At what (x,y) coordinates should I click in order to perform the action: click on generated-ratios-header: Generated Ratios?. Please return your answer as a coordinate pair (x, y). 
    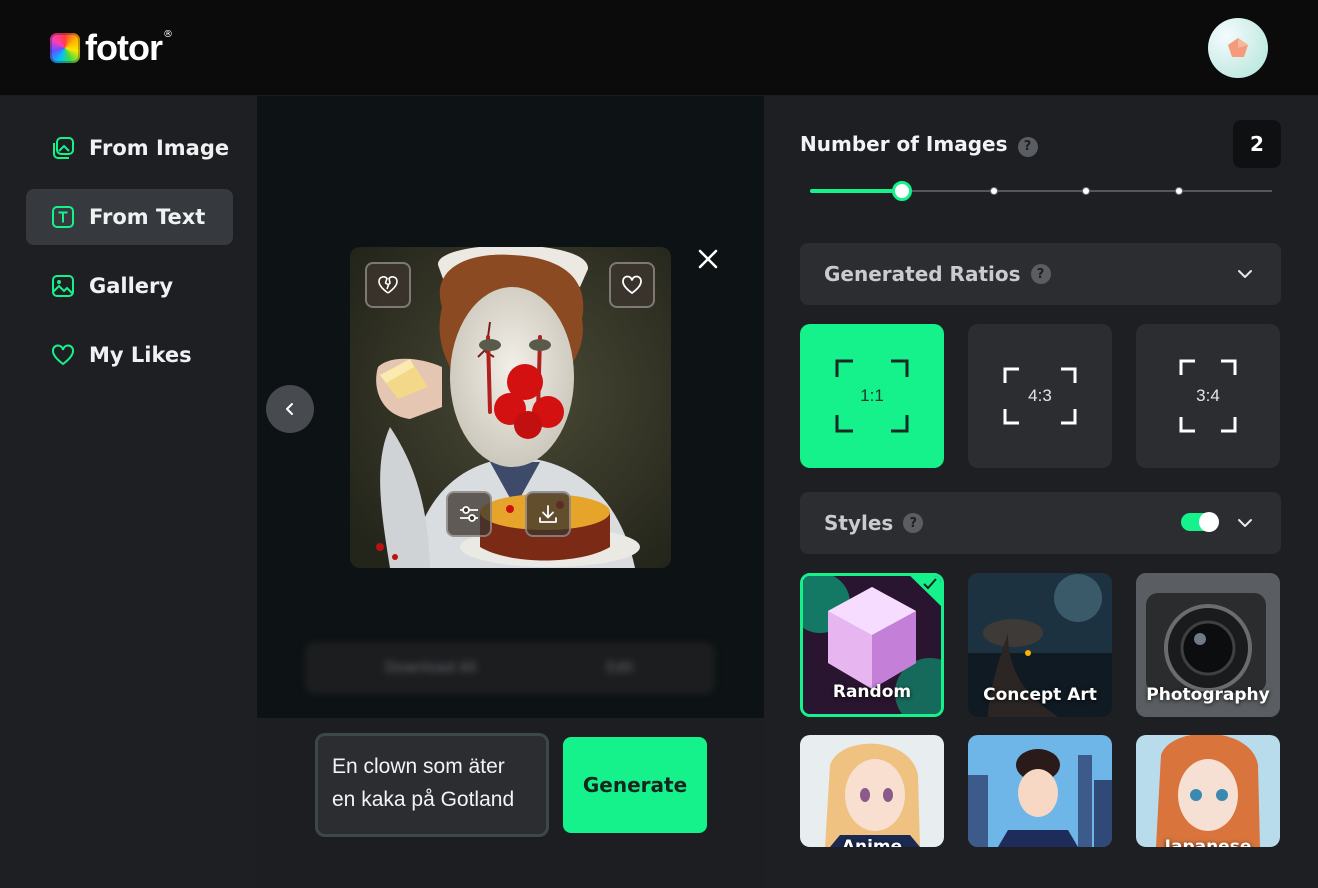
    Looking at the image, I should click on (1040, 274).